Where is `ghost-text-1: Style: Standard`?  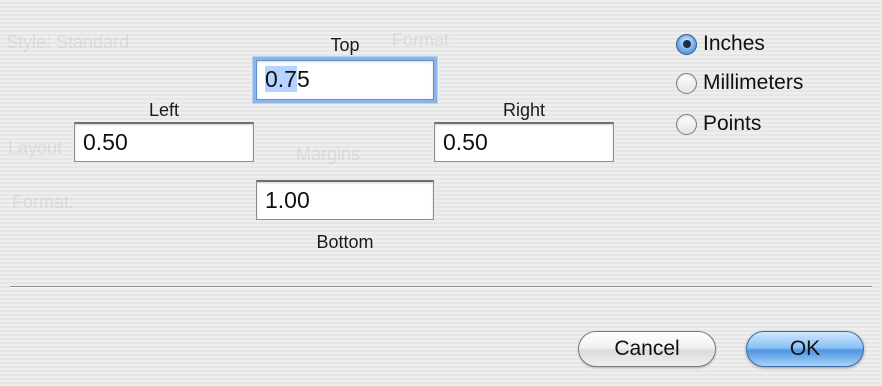 ghost-text-1: Style: Standard is located at coordinates (68, 42).